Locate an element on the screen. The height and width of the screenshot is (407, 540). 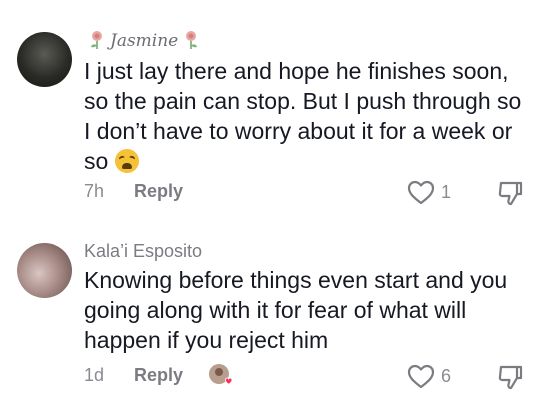
comment-username: Kala’i Esposito is located at coordinates (143, 251).